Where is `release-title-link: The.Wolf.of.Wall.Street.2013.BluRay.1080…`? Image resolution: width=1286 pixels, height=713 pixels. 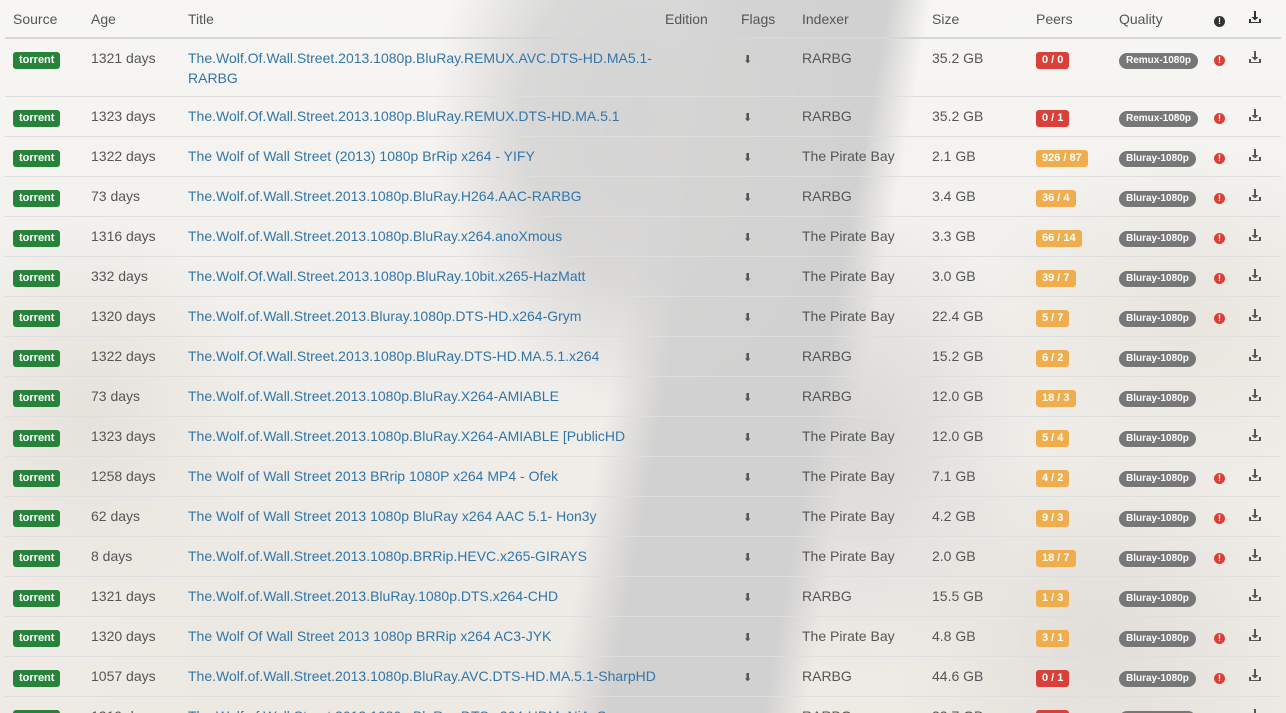 release-title-link: The.Wolf.of.Wall.Street.2013.BluRay.1080… is located at coordinates (373, 596).